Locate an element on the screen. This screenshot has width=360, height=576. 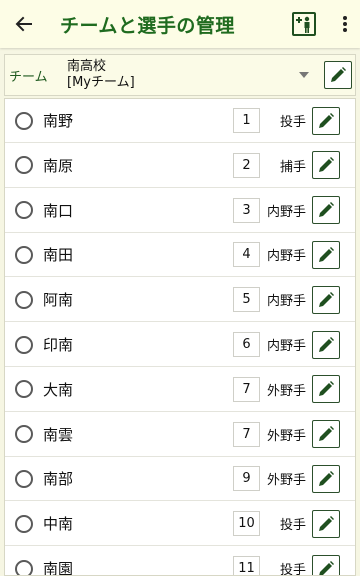
team-label: チーム is located at coordinates (28, 77).